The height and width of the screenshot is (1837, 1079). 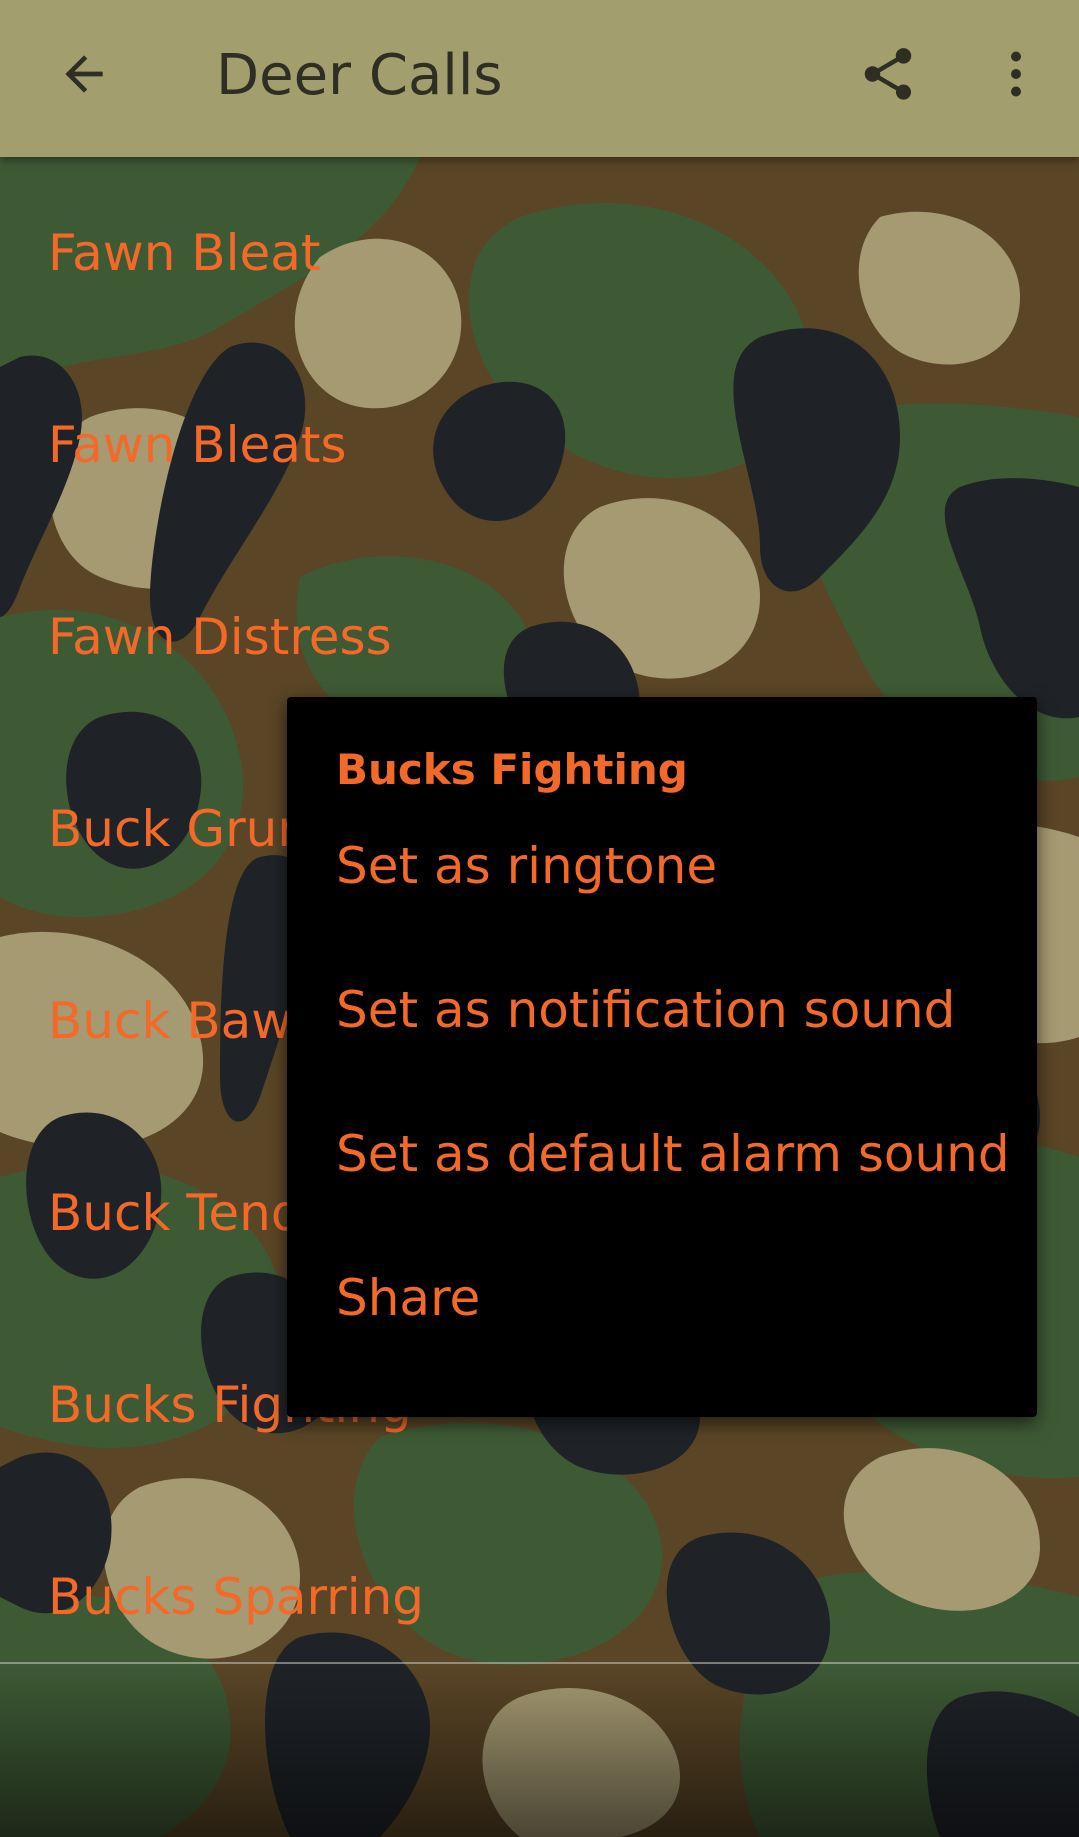 I want to click on app-title: Deer Calls, so click(x=359, y=75).